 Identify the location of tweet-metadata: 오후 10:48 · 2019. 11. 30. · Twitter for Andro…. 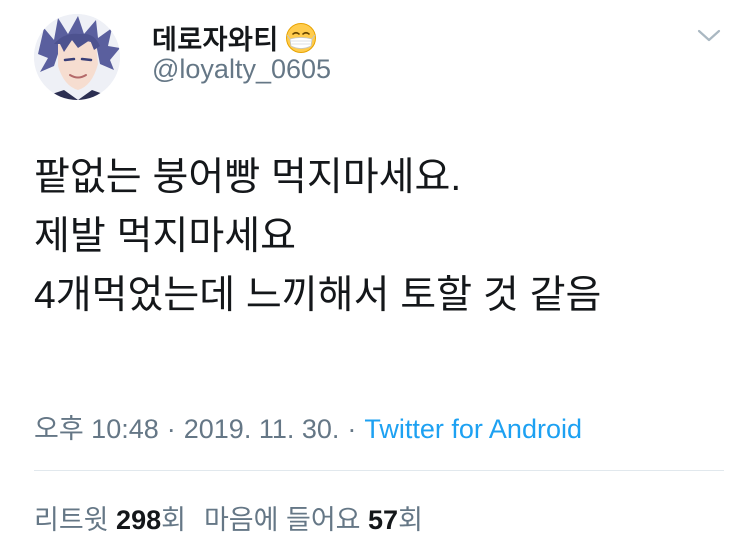
(308, 426).